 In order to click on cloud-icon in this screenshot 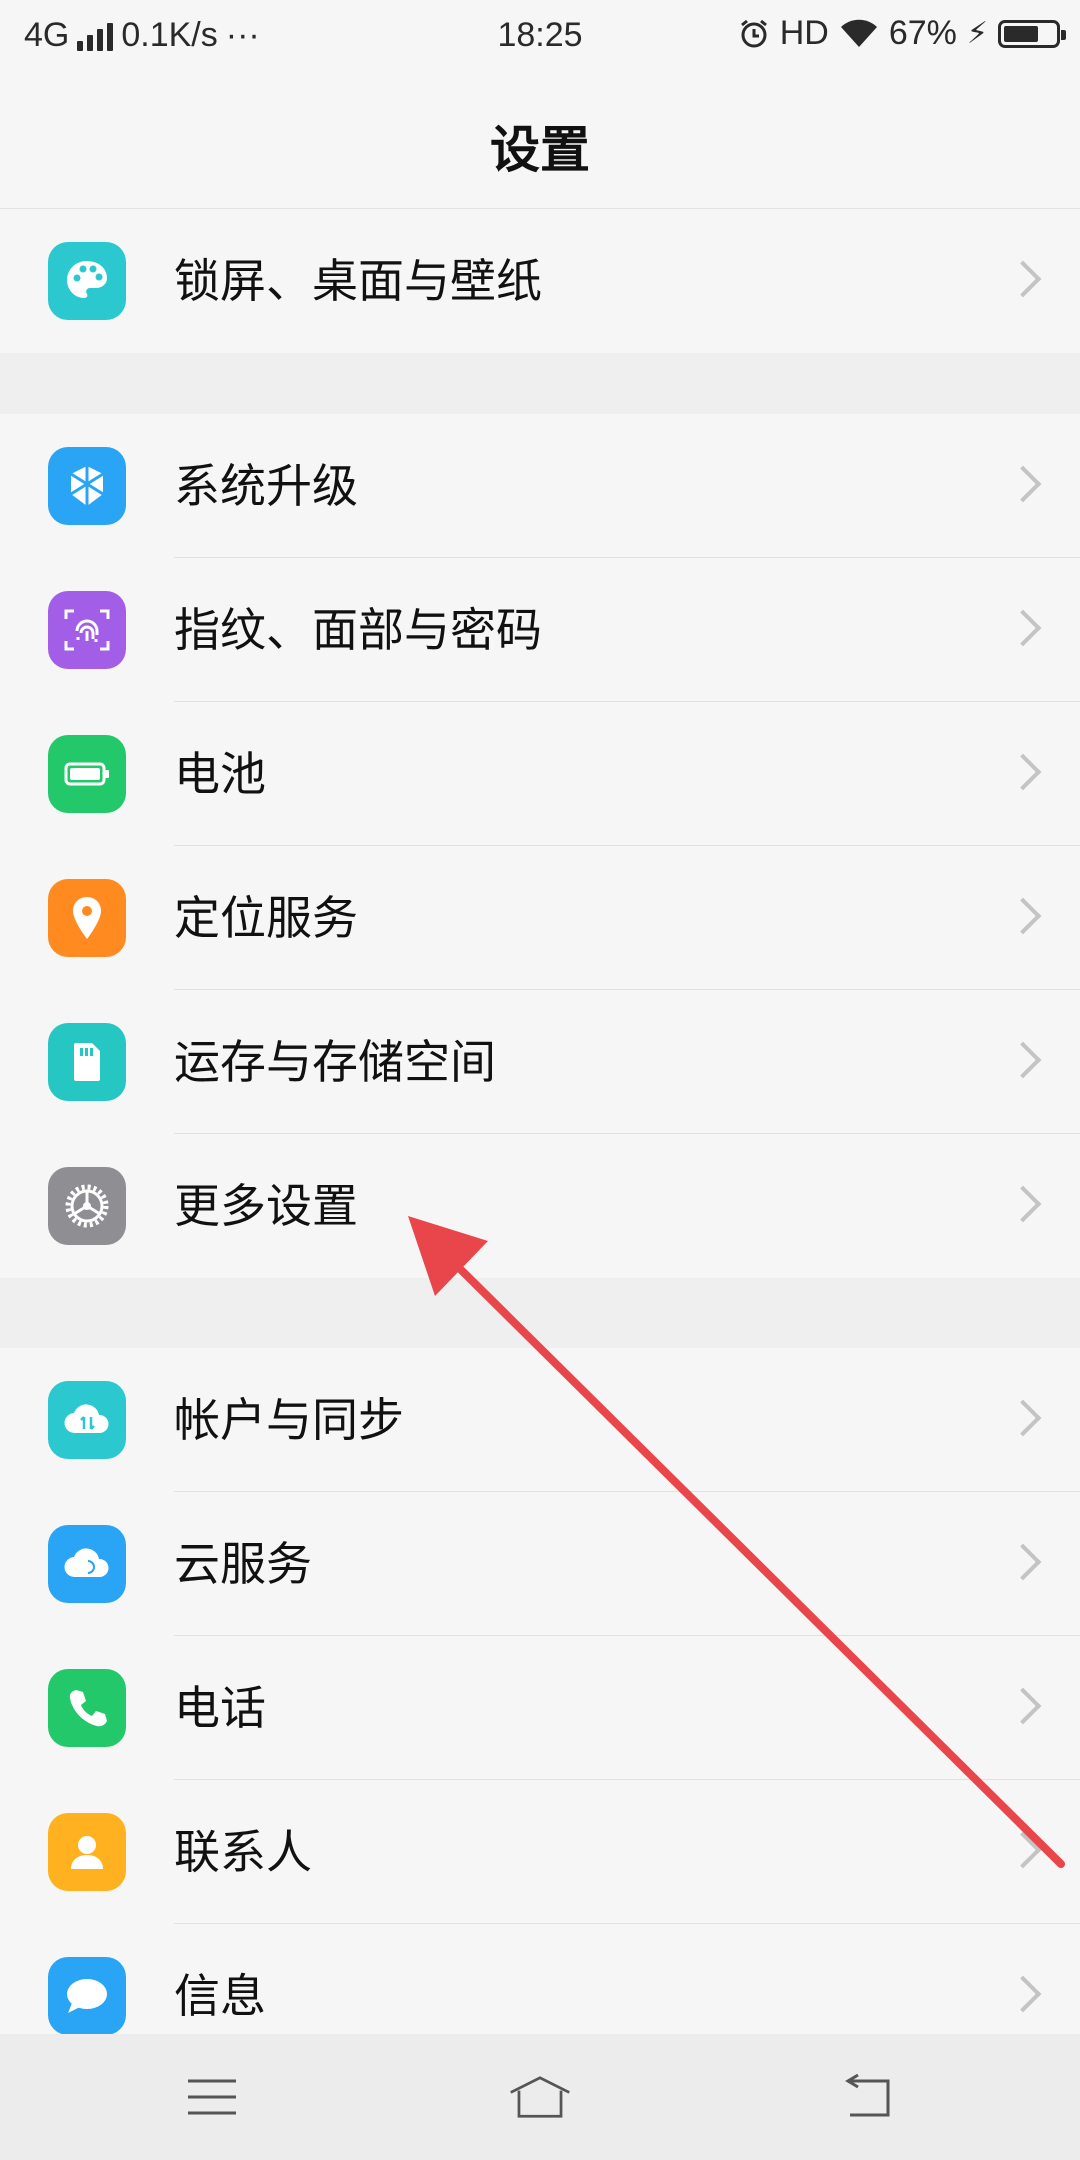, I will do `click(87, 1564)`.